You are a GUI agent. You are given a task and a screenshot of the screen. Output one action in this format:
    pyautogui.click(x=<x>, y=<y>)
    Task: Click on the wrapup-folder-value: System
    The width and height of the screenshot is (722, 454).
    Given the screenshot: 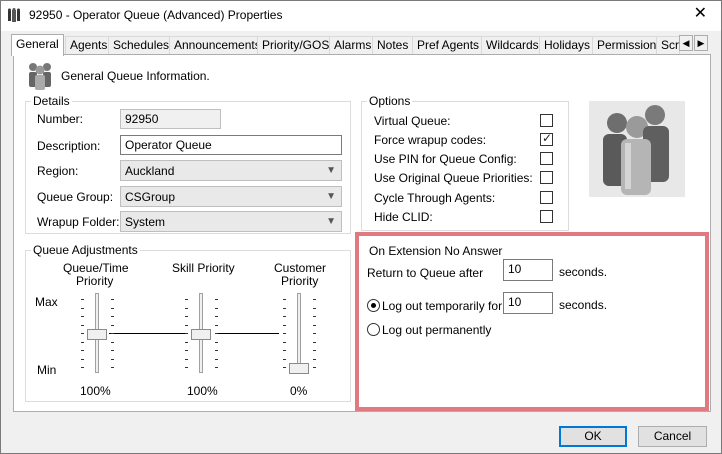 What is the action you would take?
    pyautogui.click(x=145, y=222)
    